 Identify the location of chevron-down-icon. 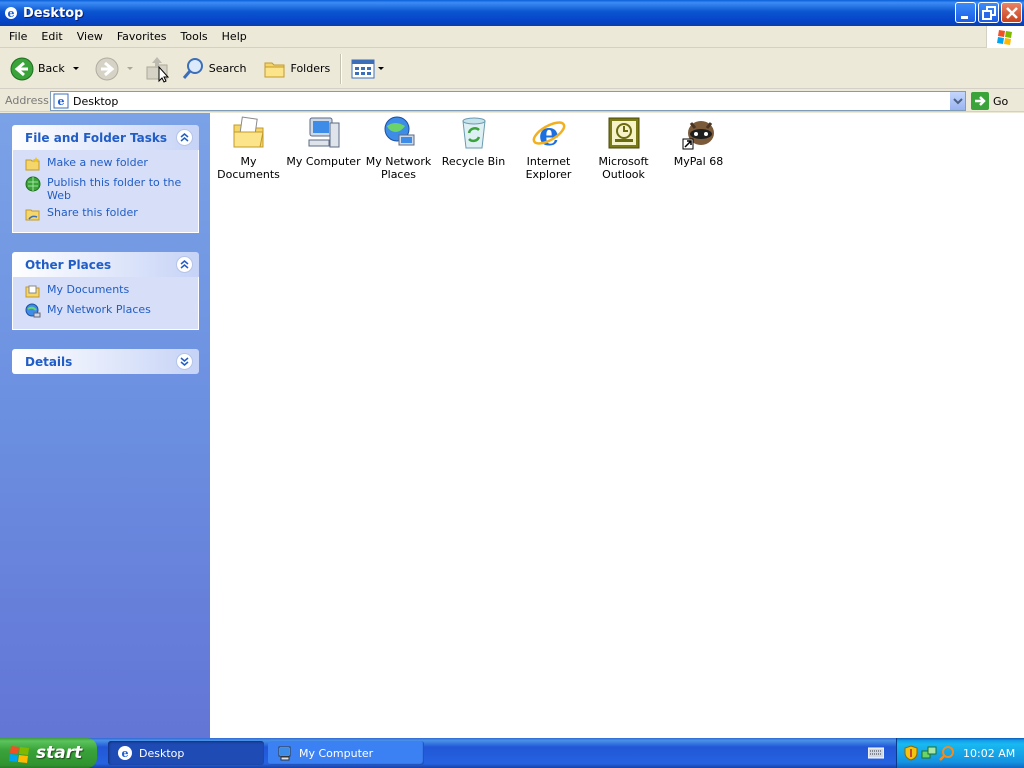
(958, 101).